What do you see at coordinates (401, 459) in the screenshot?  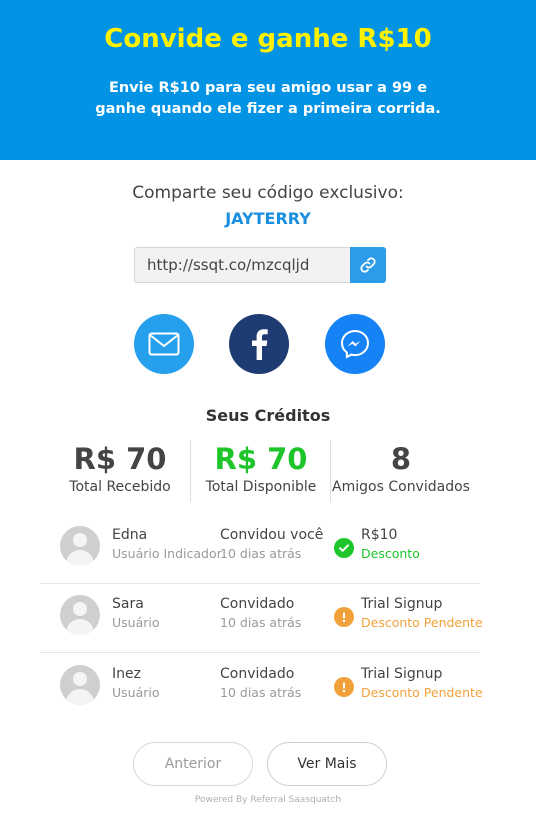 I see `stat-value: 8` at bounding box center [401, 459].